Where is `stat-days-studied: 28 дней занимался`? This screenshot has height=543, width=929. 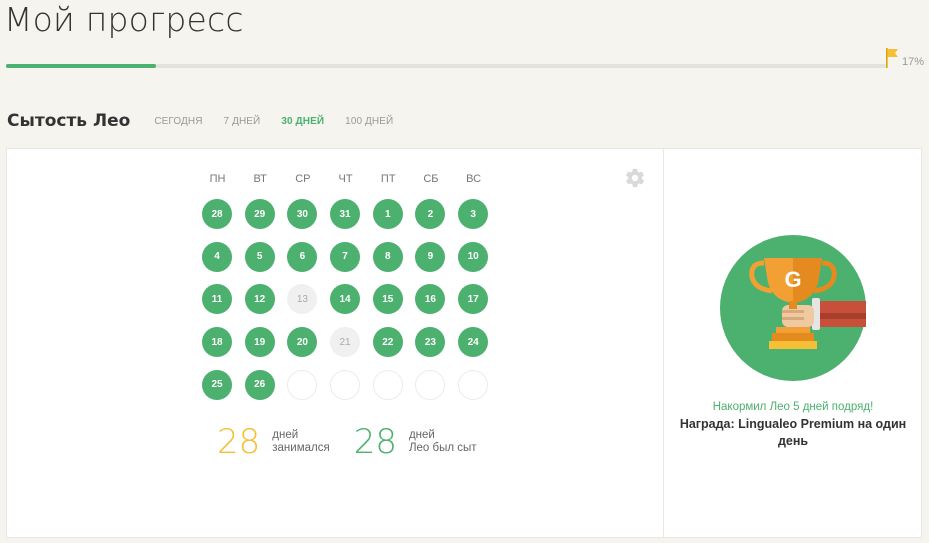
stat-days-studied: 28 дней занимался is located at coordinates (273, 442).